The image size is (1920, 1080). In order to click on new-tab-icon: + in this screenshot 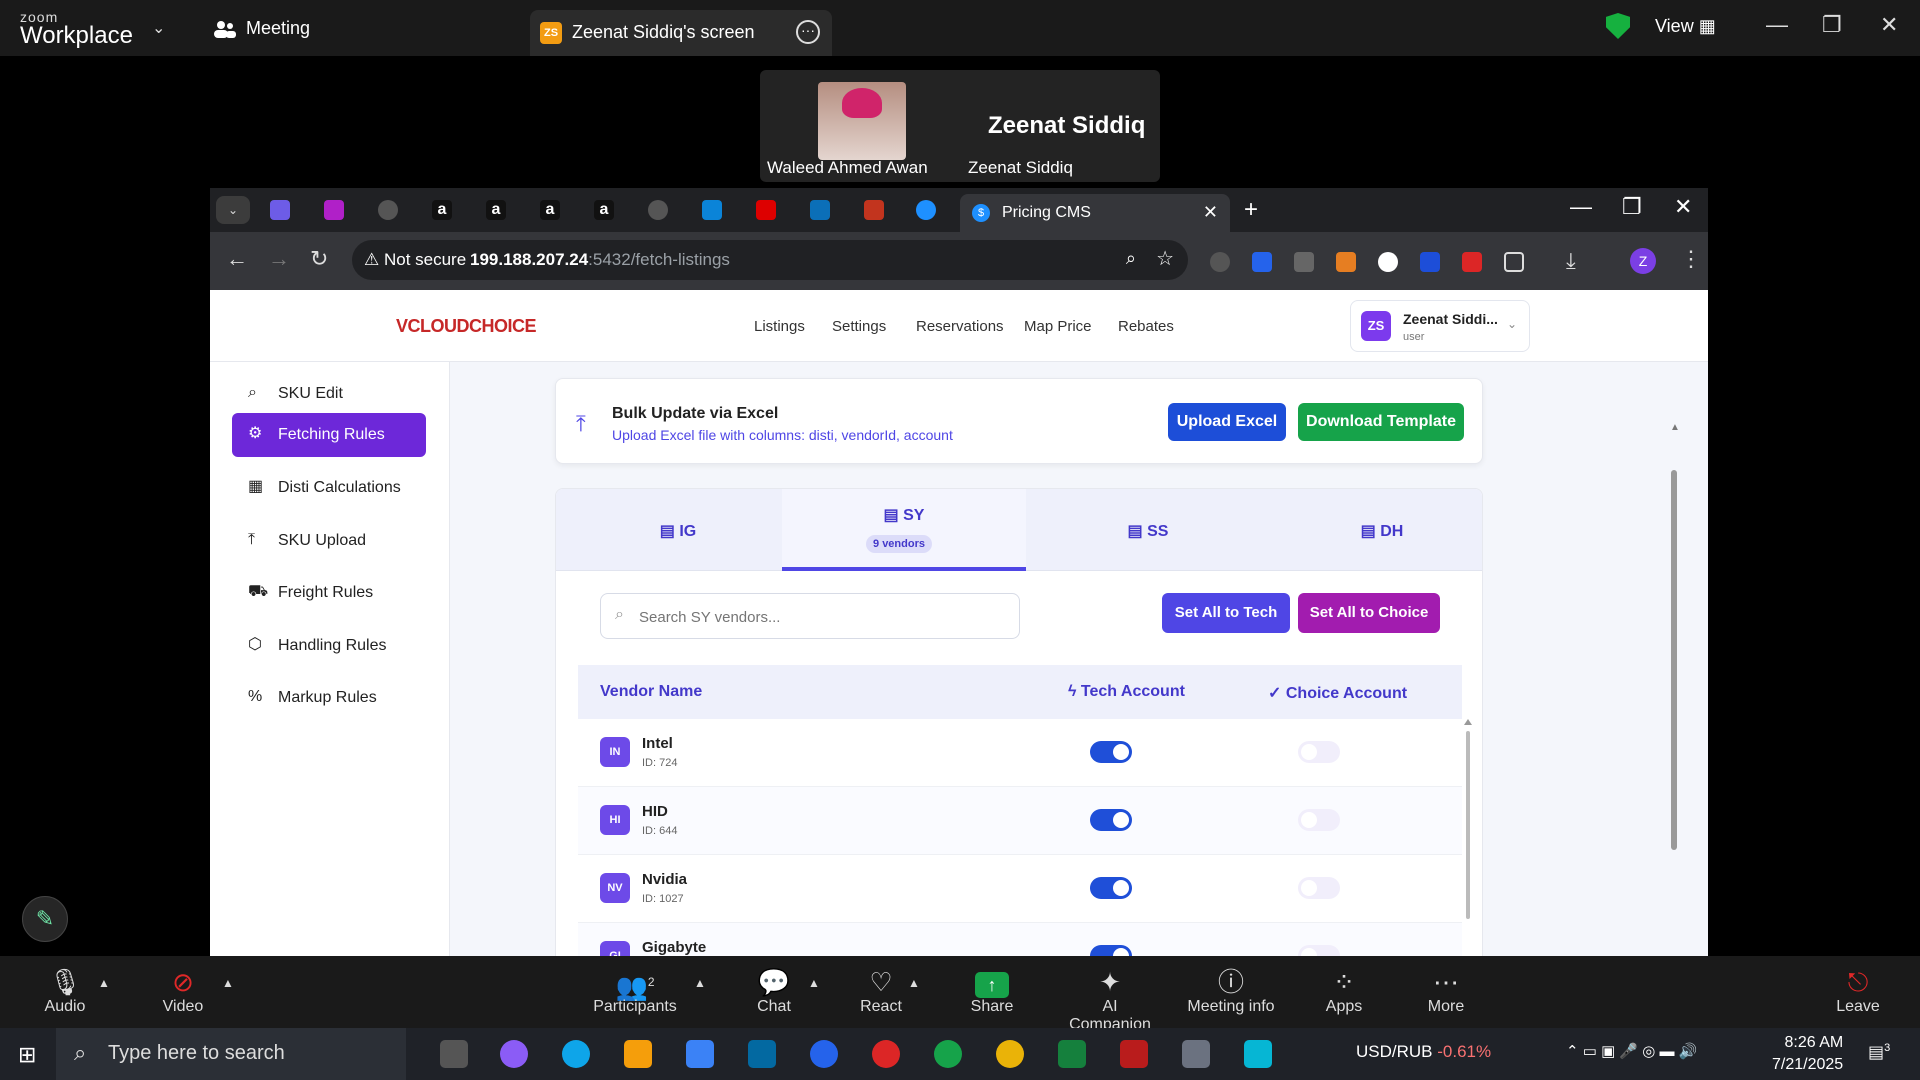, I will do `click(1251, 210)`.